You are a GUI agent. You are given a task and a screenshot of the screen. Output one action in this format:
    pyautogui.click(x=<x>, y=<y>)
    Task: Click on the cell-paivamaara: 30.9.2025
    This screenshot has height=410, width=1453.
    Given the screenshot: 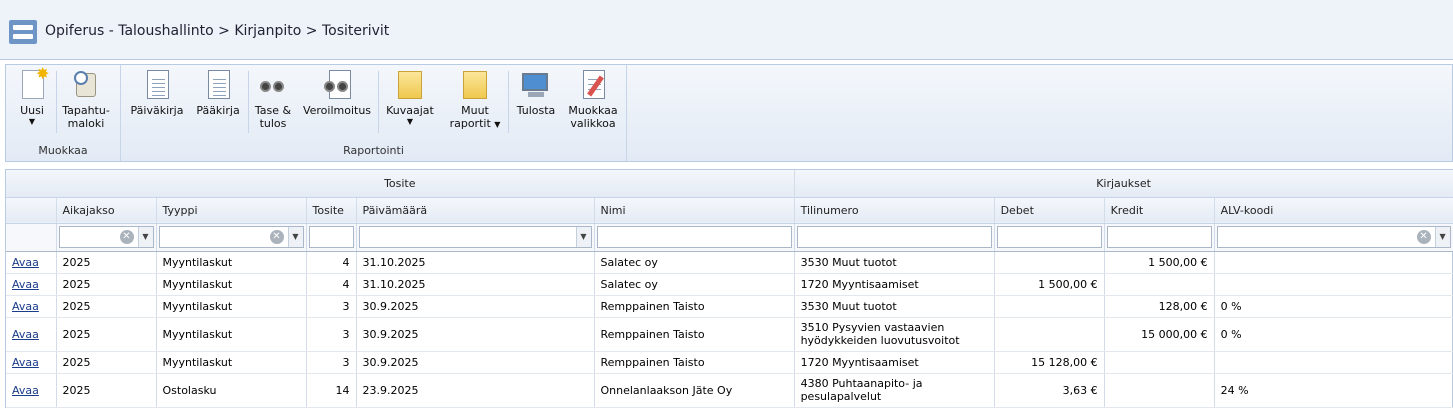 What is the action you would take?
    pyautogui.click(x=475, y=362)
    